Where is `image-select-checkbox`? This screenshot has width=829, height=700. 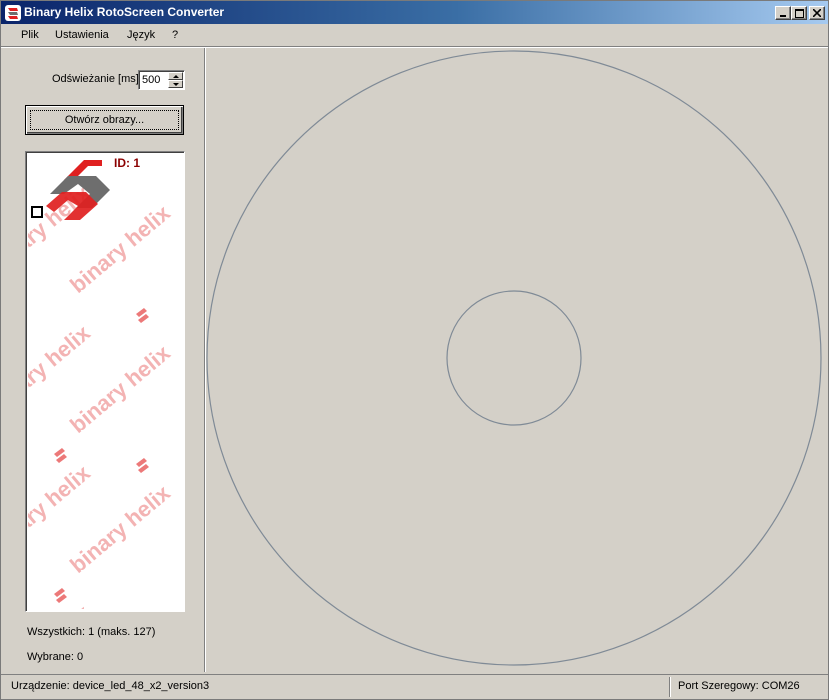
image-select-checkbox is located at coordinates (37, 212).